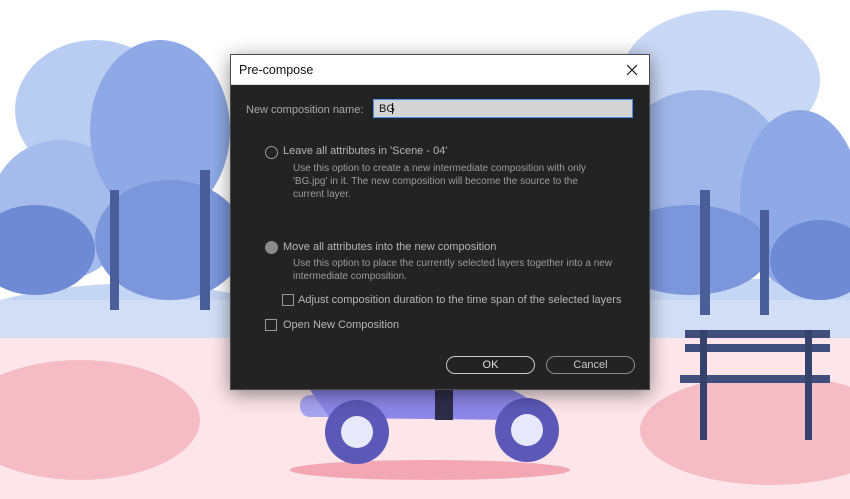  What do you see at coordinates (288, 300) in the screenshot?
I see `adjust-duration-checkbox` at bounding box center [288, 300].